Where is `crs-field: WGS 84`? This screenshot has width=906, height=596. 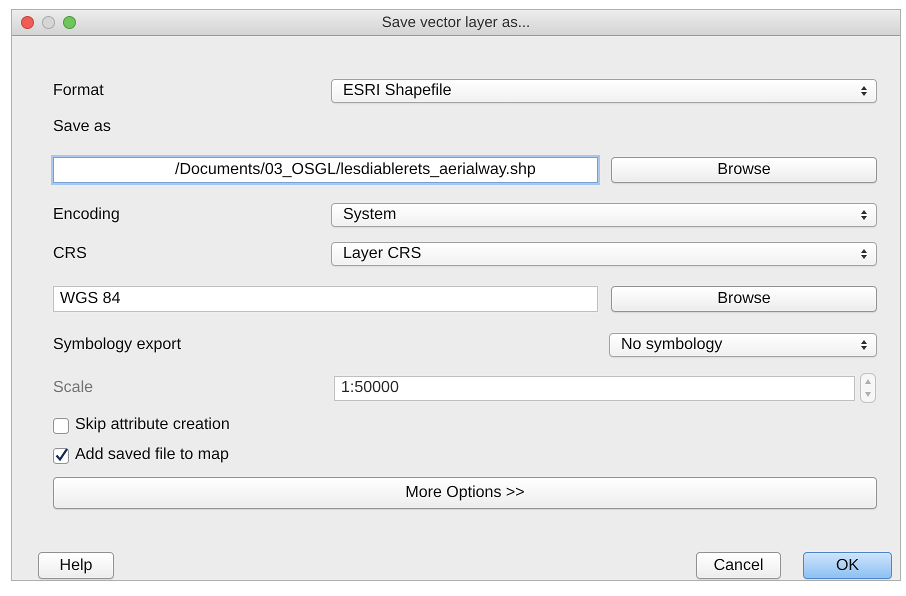 crs-field: WGS 84 is located at coordinates (325, 299).